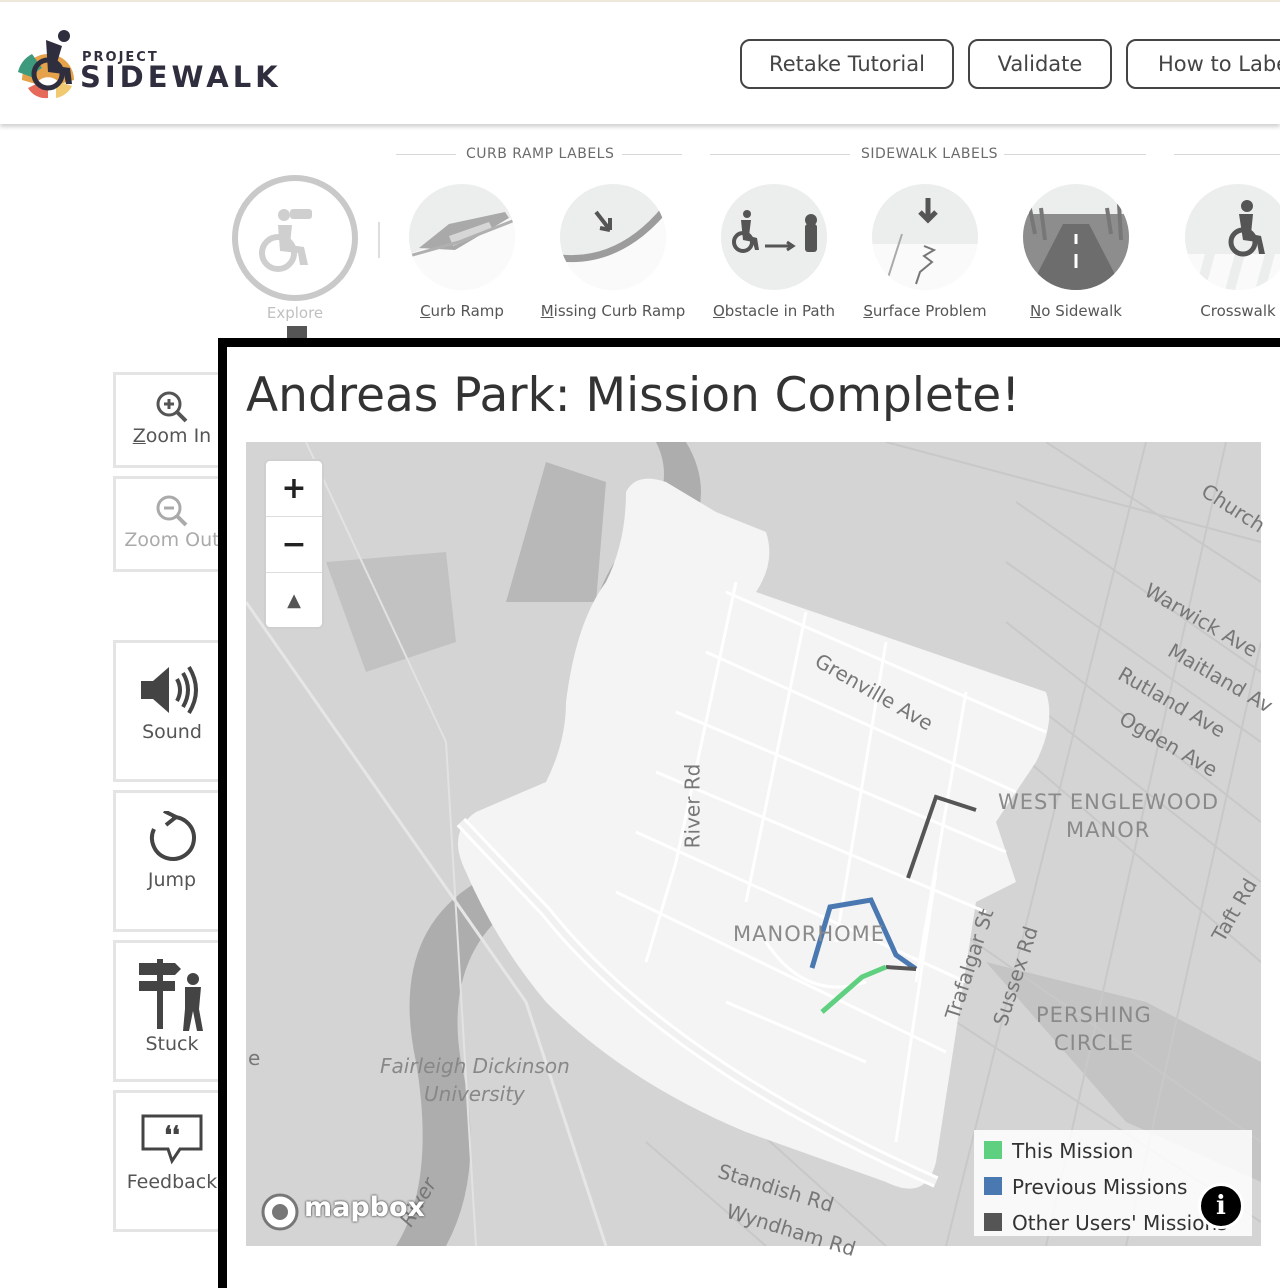  What do you see at coordinates (172, 880) in the screenshot?
I see `jump-label: Jump` at bounding box center [172, 880].